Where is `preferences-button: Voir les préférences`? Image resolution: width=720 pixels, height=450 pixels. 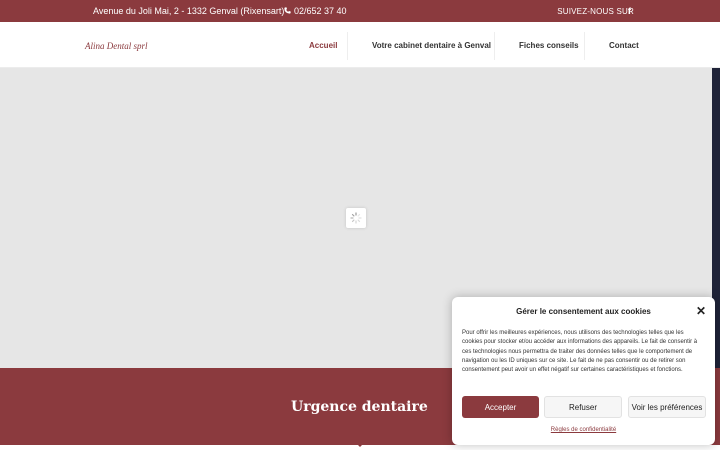 preferences-button: Voir les préférences is located at coordinates (667, 407).